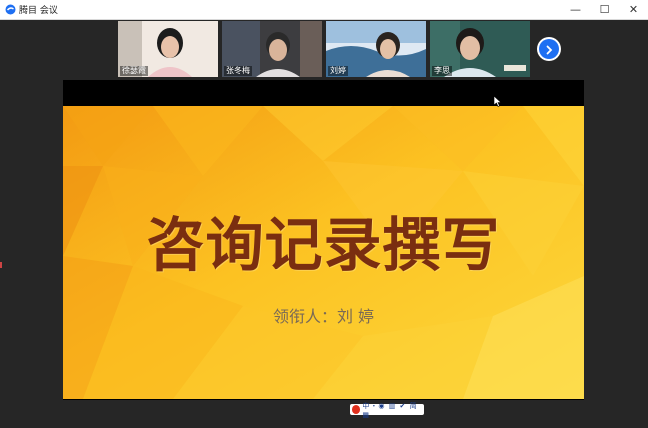 The height and width of the screenshot is (428, 648). I want to click on ime-toolbar: 中・◉ ▥ ✔ 简 ▦, so click(387, 410).